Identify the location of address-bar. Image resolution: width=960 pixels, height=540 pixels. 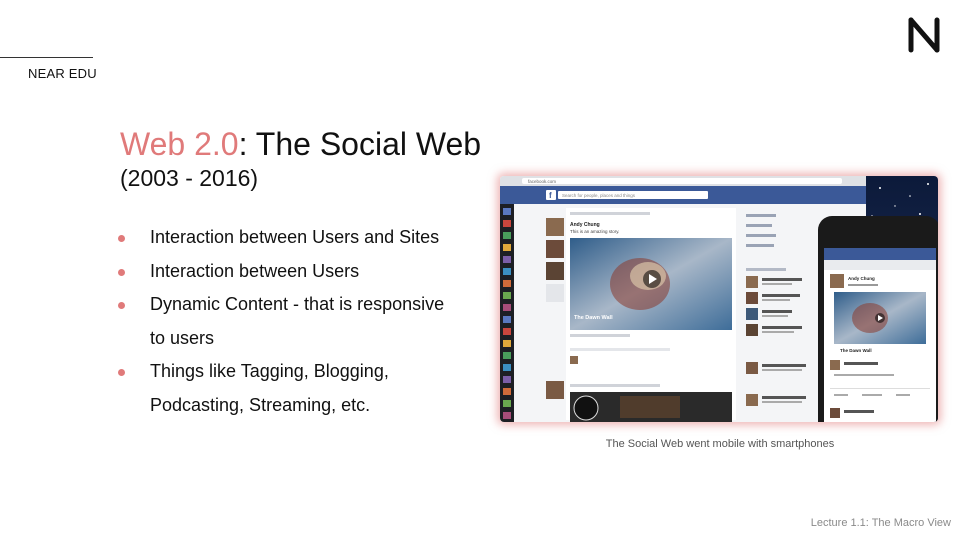
(682, 181).